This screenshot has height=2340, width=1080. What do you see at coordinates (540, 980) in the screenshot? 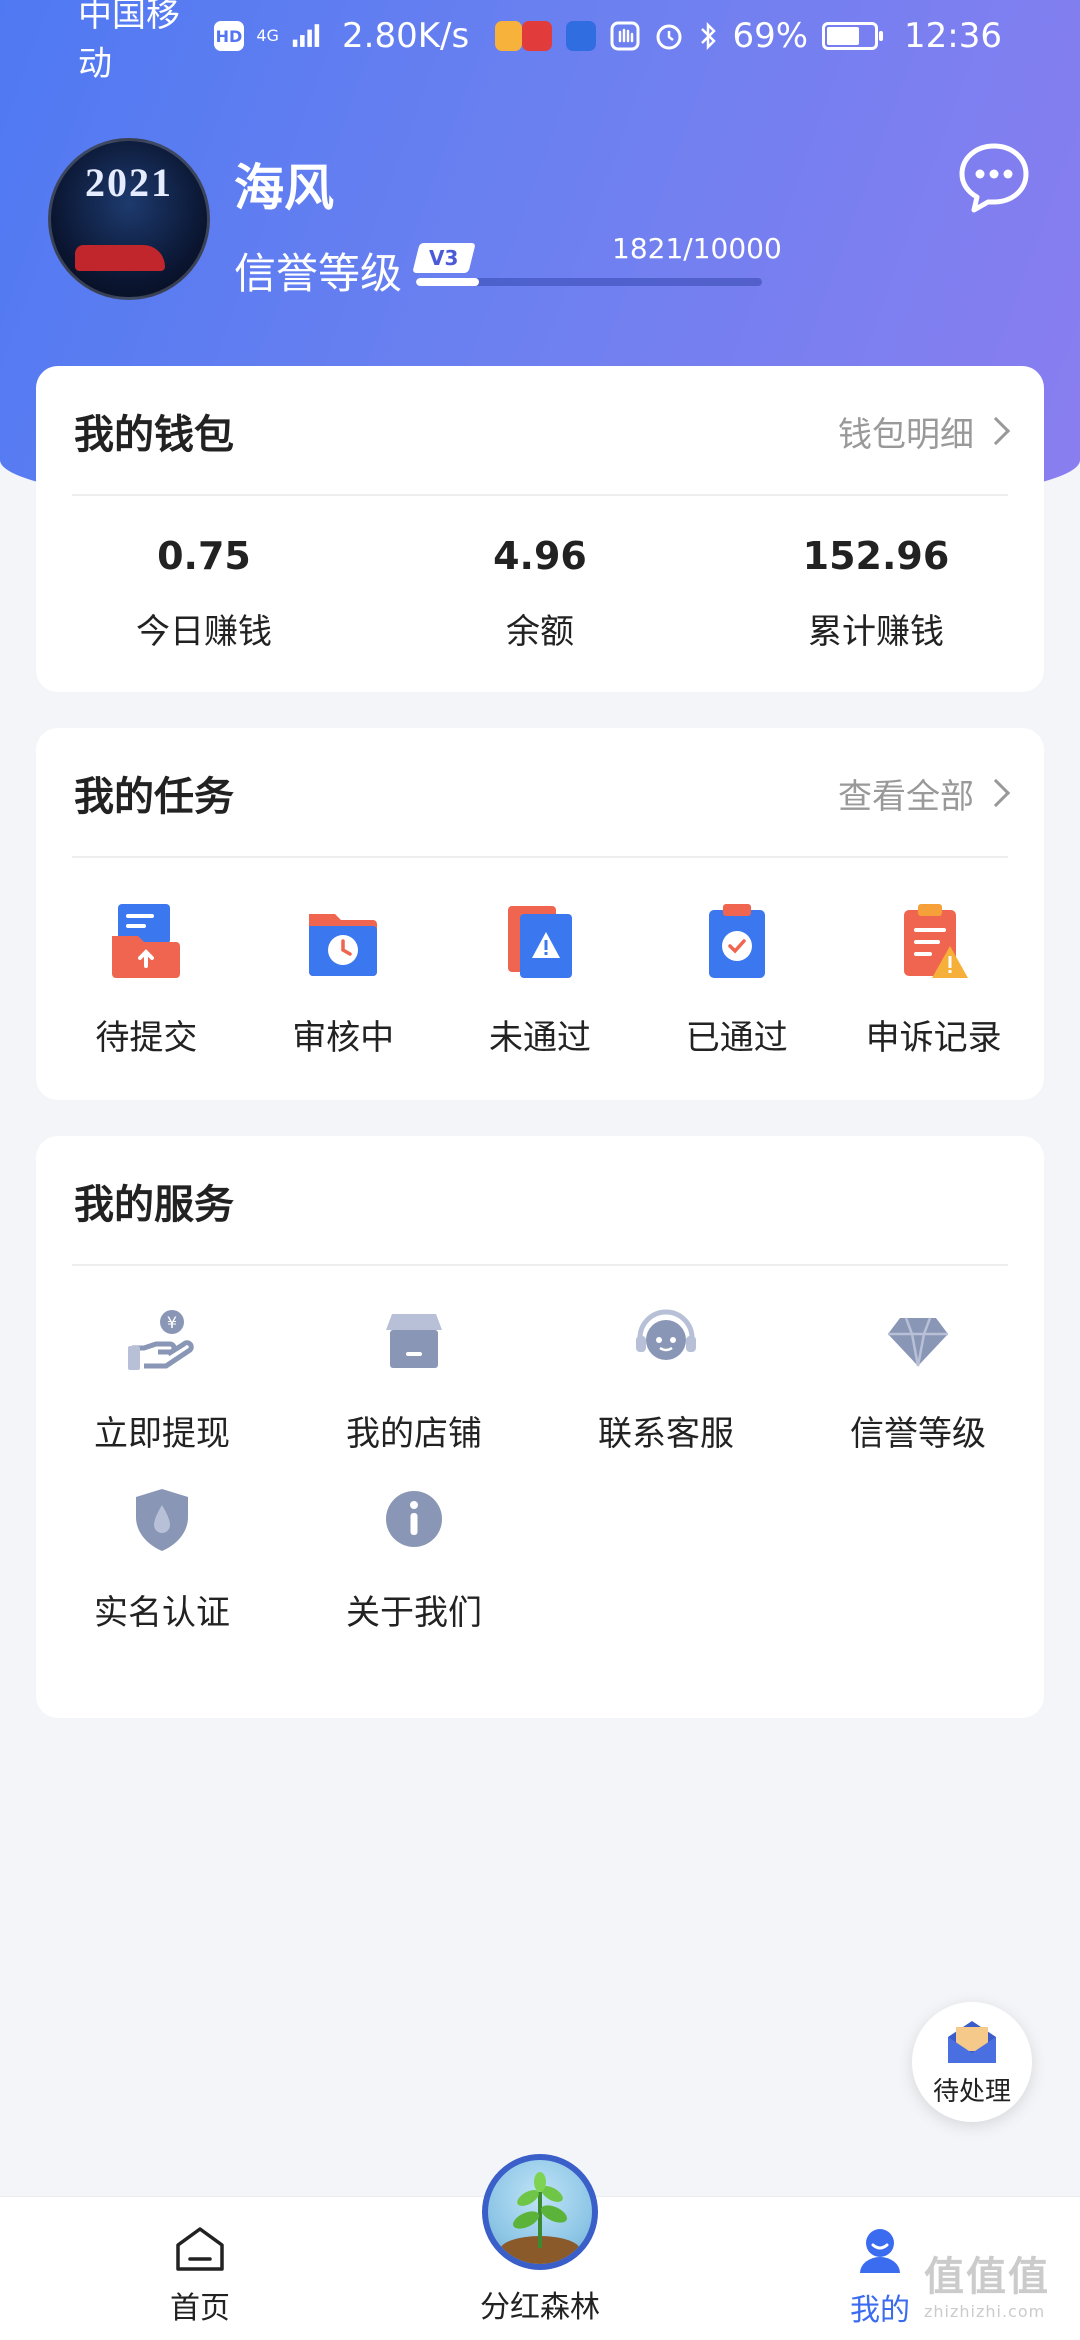
I see `task-rejected: 未通过` at bounding box center [540, 980].